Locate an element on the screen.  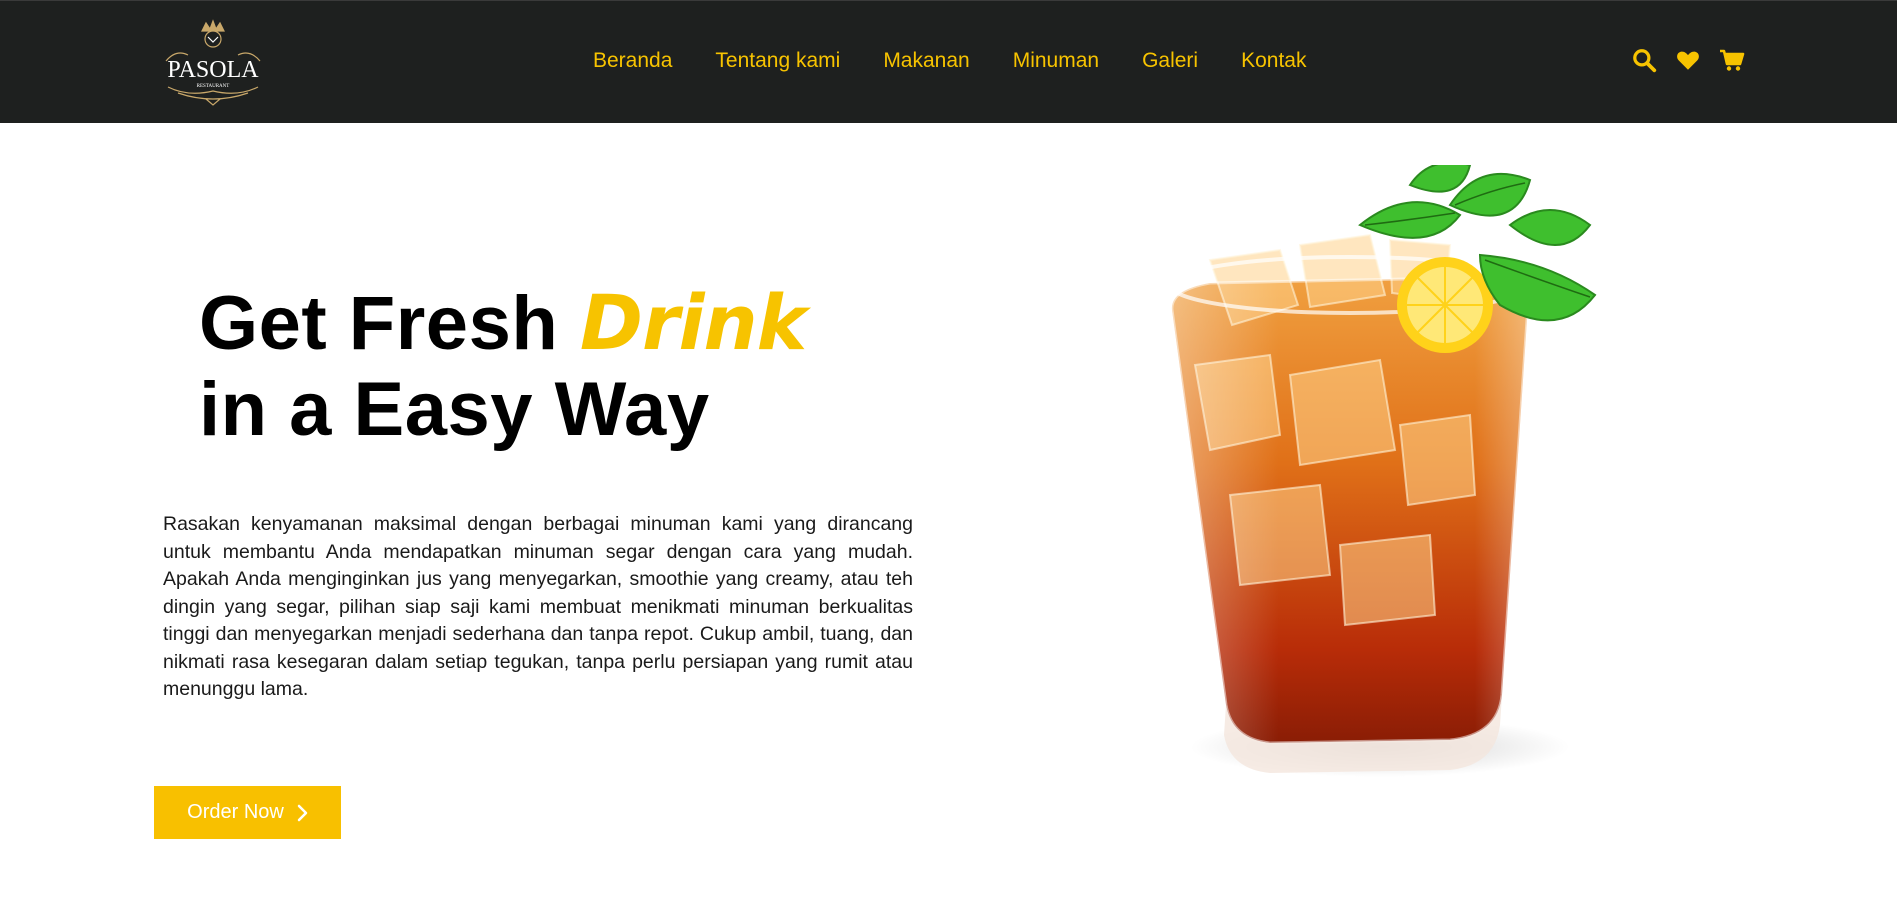
order-now-label: Order Now is located at coordinates (235, 812).